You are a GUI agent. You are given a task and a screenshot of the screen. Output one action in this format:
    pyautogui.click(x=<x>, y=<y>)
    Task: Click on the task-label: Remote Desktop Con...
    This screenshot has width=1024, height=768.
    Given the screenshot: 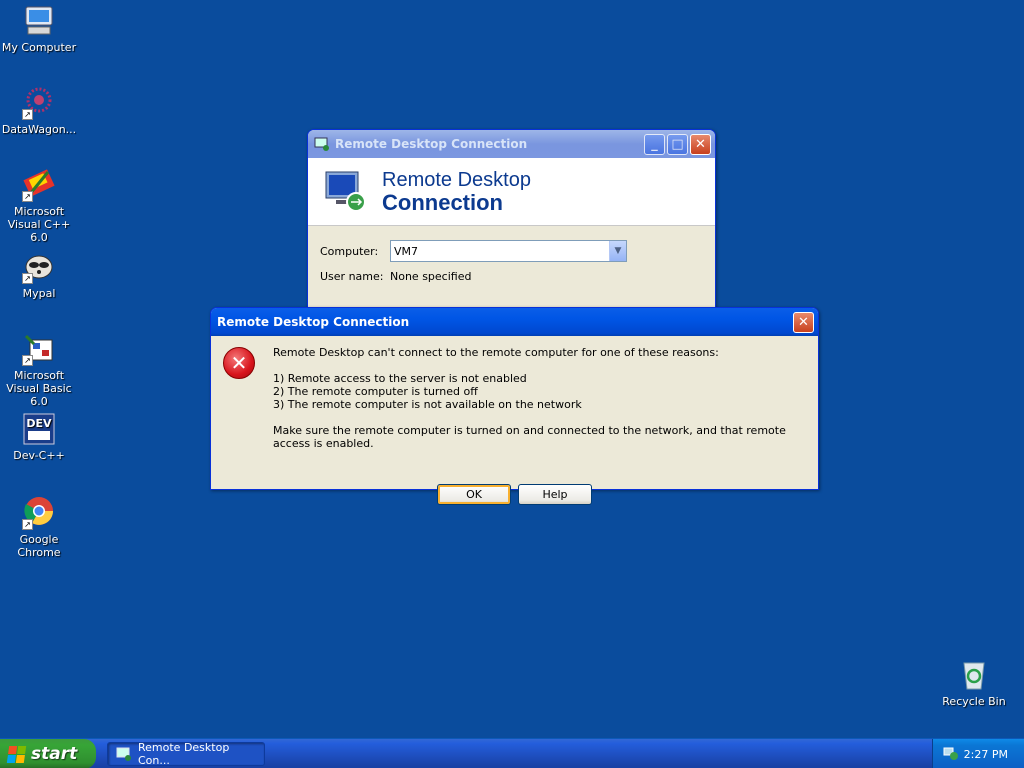 What is the action you would take?
    pyautogui.click(x=184, y=754)
    